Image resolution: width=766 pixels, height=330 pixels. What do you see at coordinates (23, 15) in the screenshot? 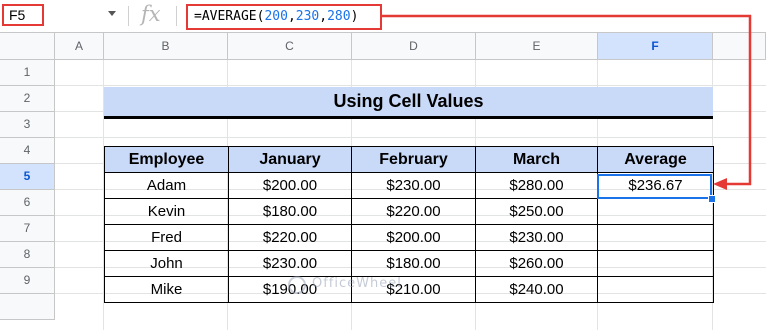
I see `name-box: F5` at bounding box center [23, 15].